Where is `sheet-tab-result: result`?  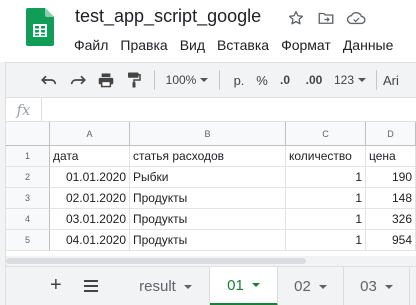 sheet-tab-result: result is located at coordinates (166, 286).